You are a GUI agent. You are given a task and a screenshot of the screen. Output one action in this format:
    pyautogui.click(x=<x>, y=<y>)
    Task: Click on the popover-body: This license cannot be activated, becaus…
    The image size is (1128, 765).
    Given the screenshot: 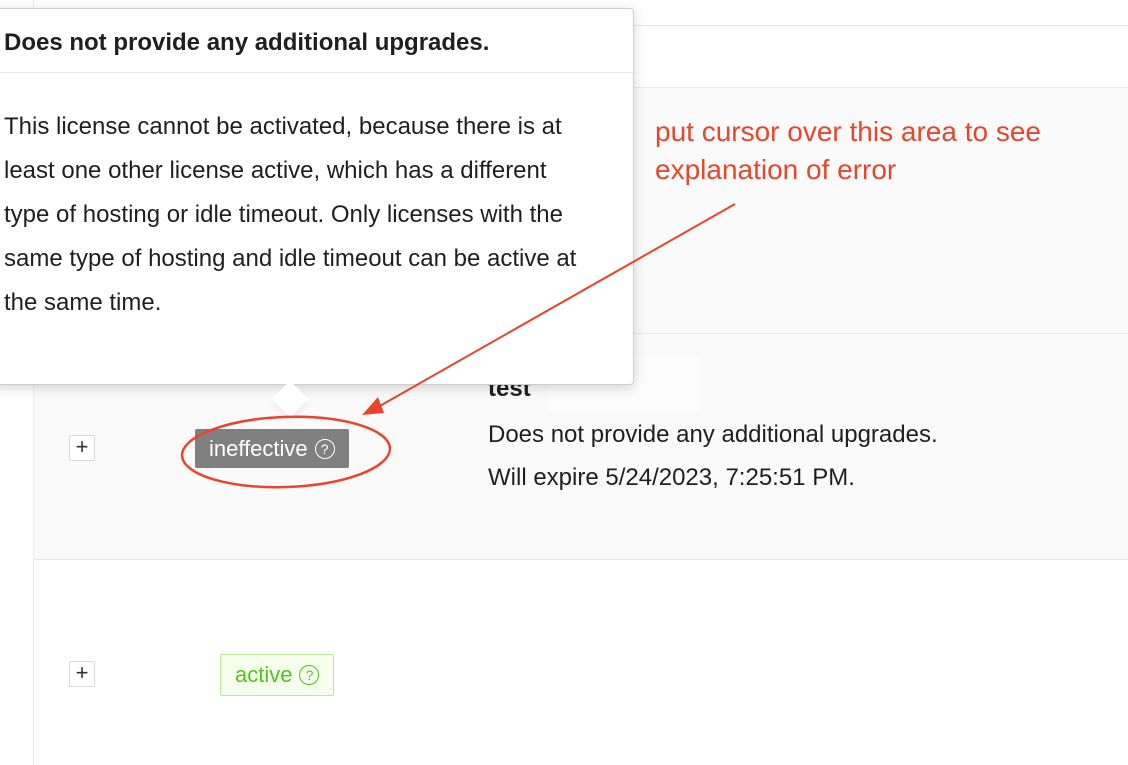 What is the action you would take?
    pyautogui.click(x=290, y=214)
    